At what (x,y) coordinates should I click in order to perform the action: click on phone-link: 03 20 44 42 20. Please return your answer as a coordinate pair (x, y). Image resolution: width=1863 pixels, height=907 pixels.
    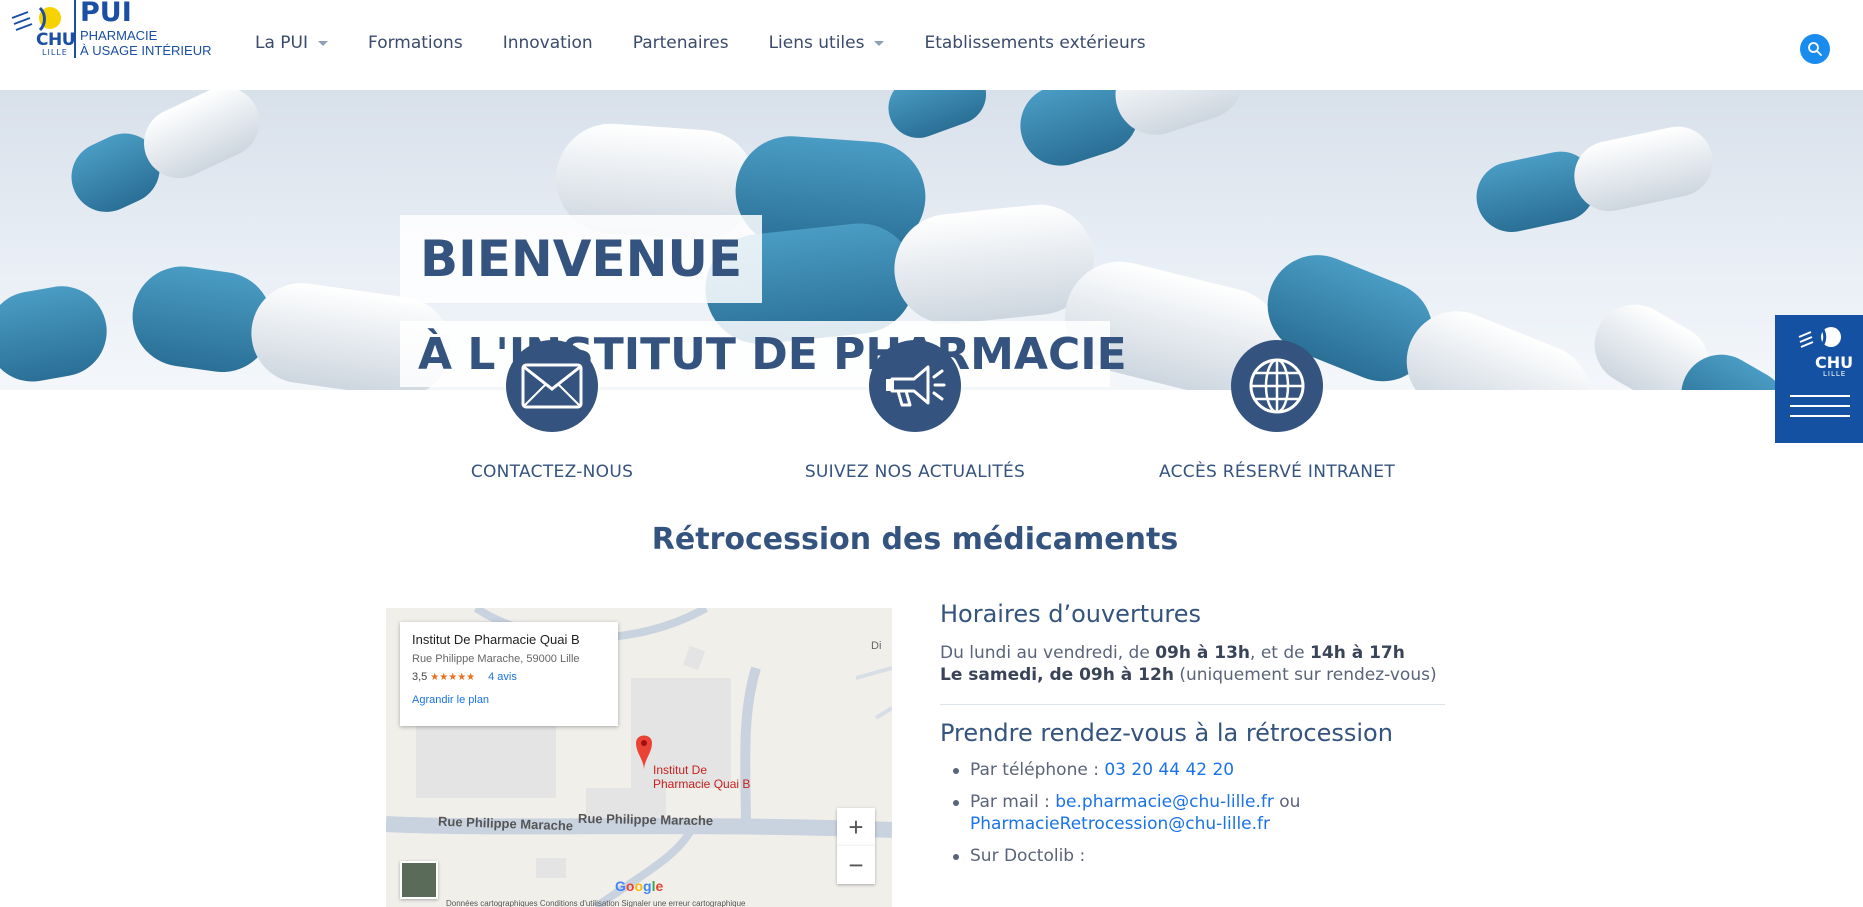
    Looking at the image, I should click on (1169, 770).